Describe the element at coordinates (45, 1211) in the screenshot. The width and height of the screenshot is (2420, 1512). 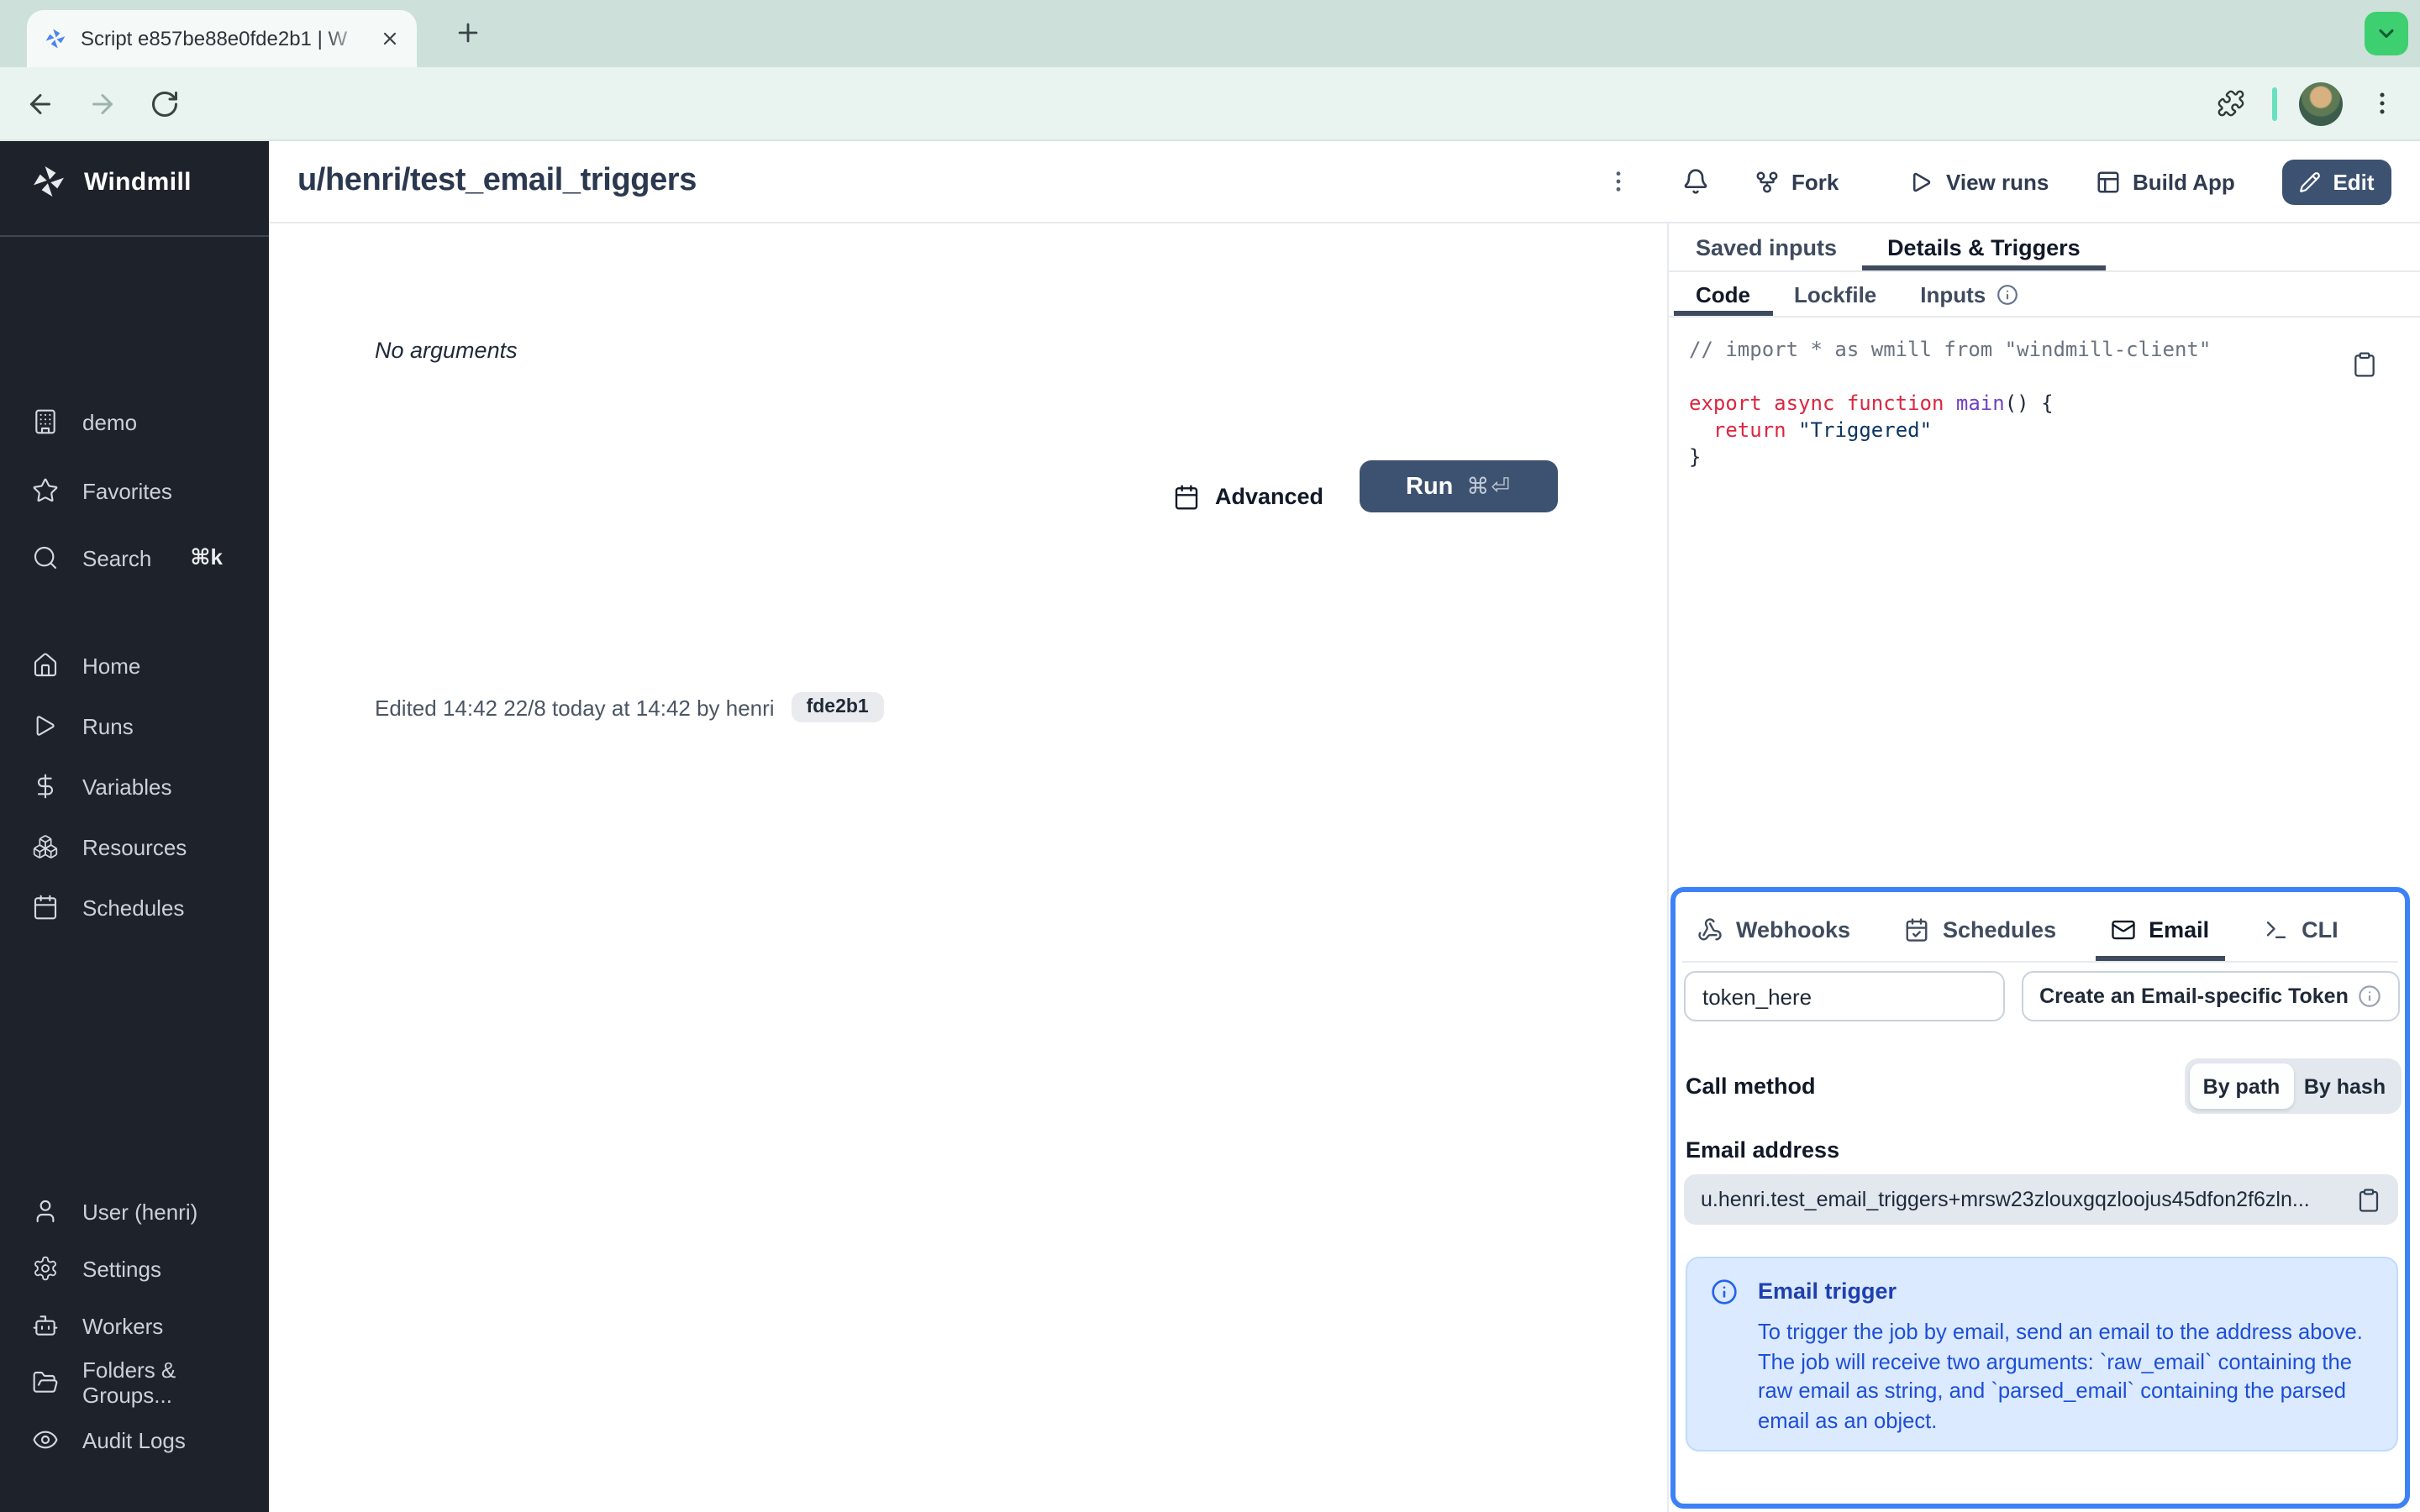
I see `user-icon` at that location.